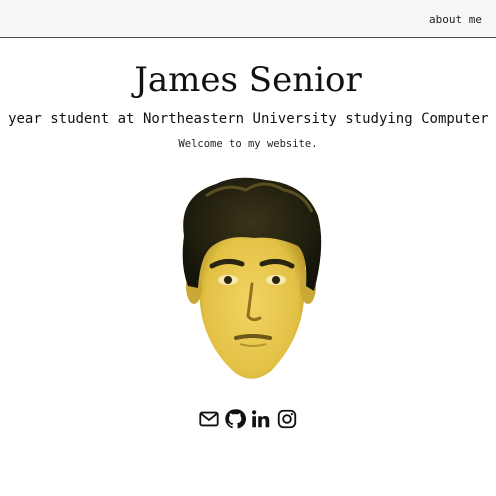 Image resolution: width=496 pixels, height=496 pixels. What do you see at coordinates (287, 419) in the screenshot?
I see `instagram-icon` at bounding box center [287, 419].